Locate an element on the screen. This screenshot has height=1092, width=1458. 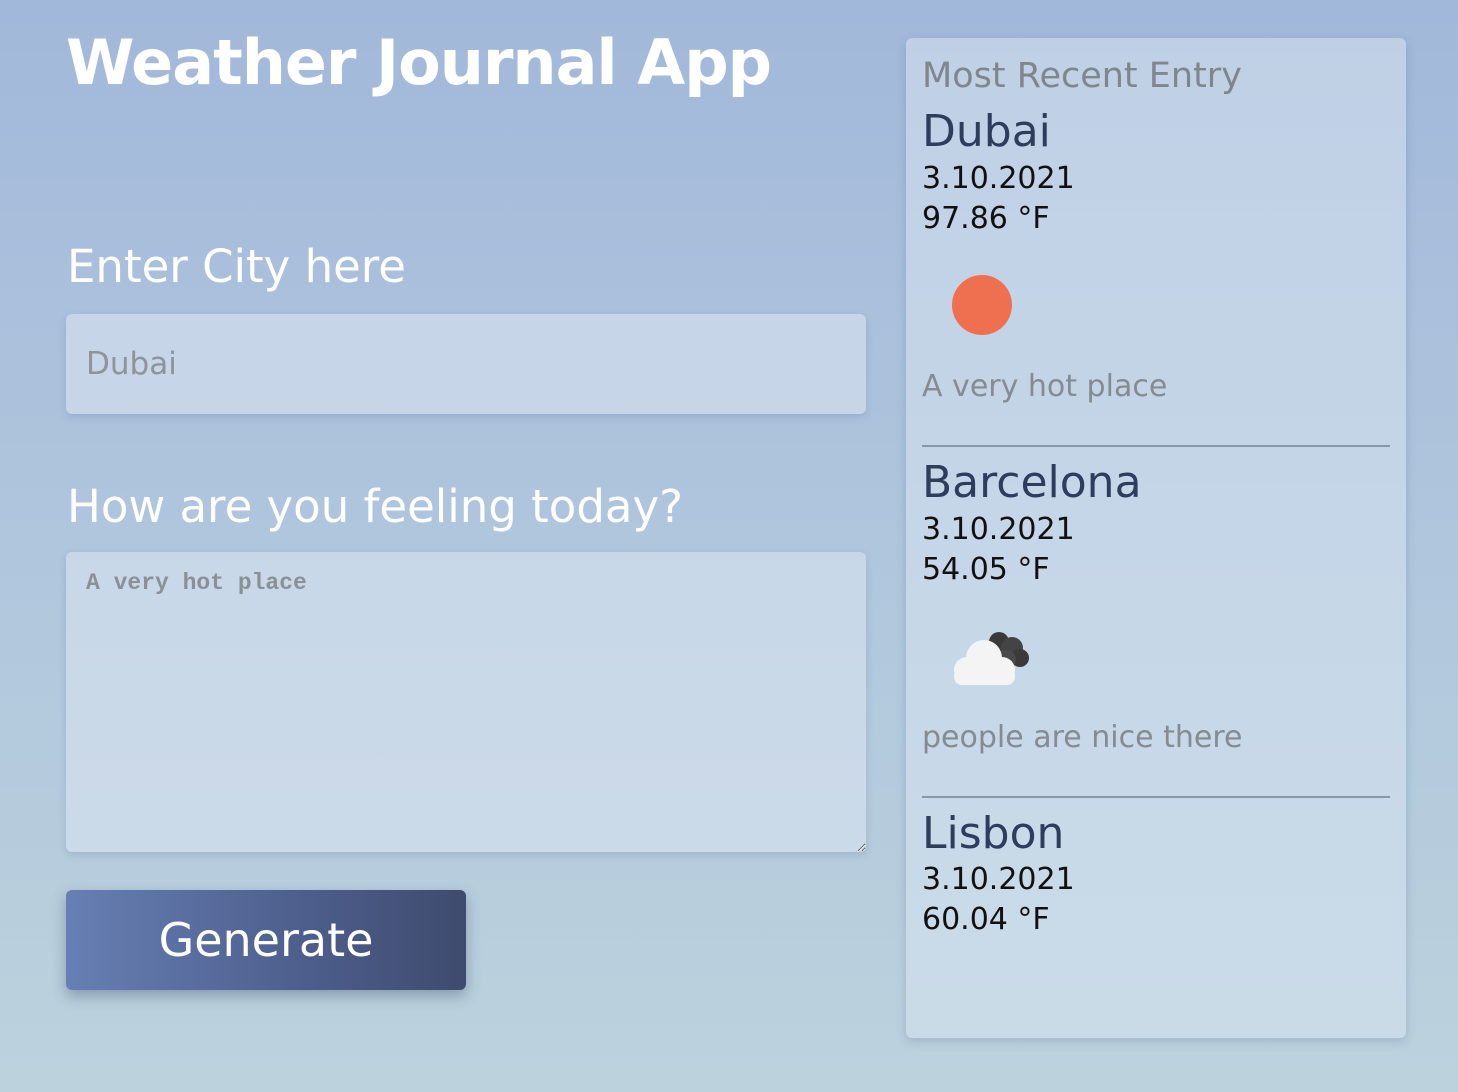
city-label: Enter City here is located at coordinates (236, 266).